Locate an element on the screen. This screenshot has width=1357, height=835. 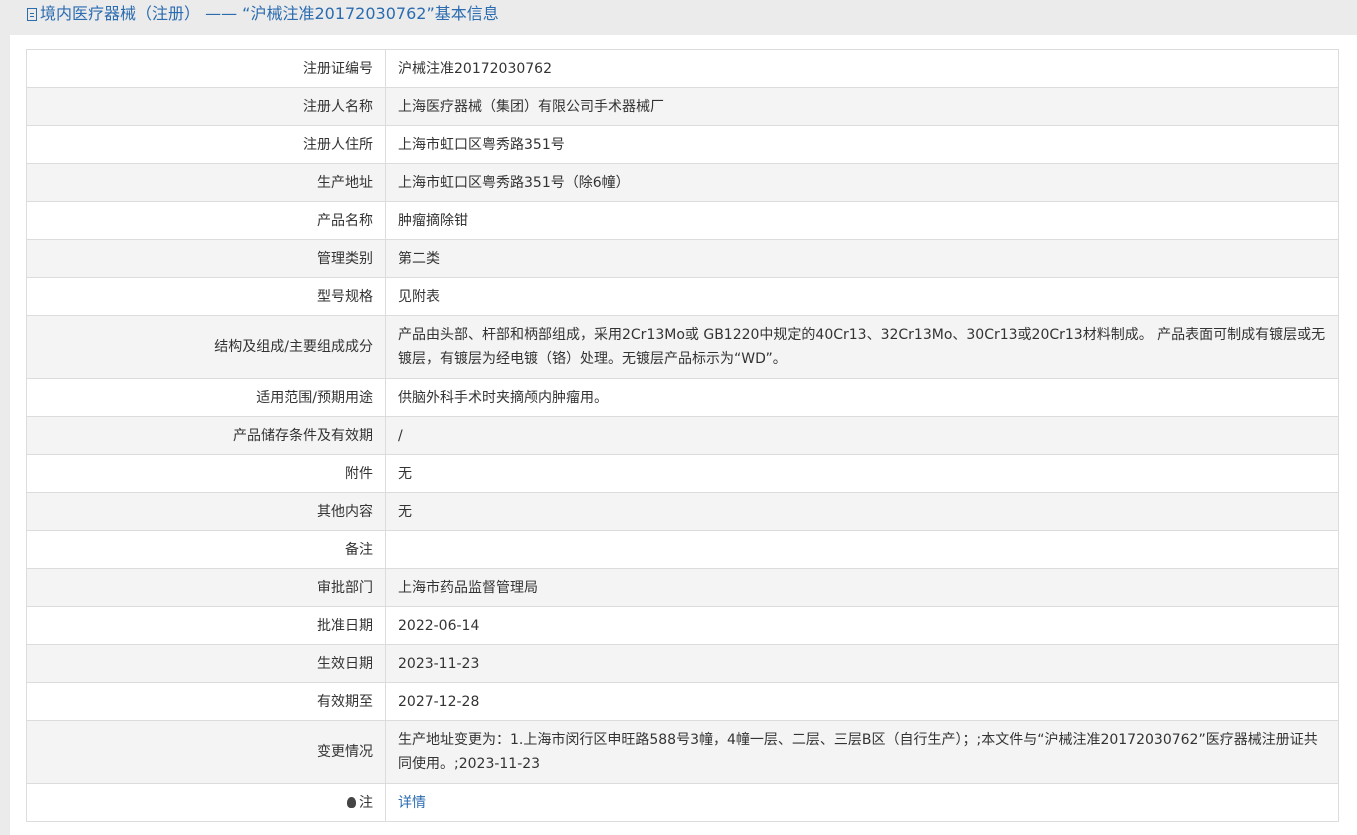
note-value-cell: 详情 is located at coordinates (862, 802).